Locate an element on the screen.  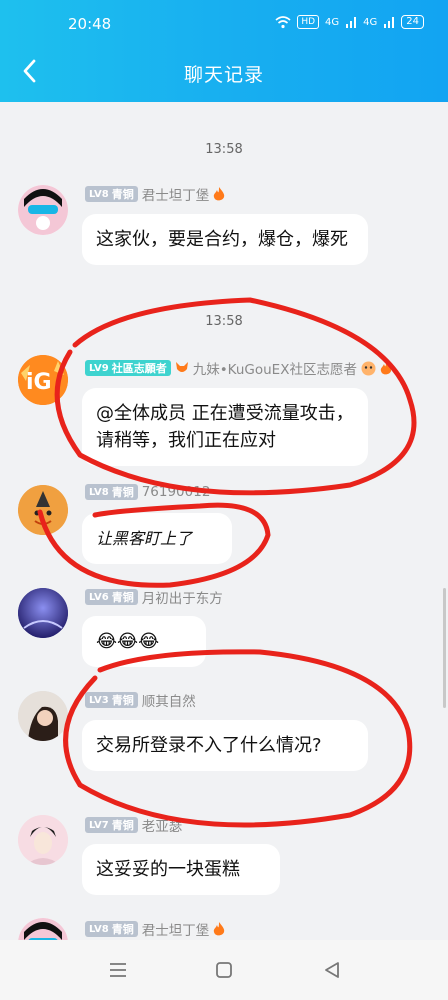
message-bubble: 让黑客盯上了 is located at coordinates (157, 538).